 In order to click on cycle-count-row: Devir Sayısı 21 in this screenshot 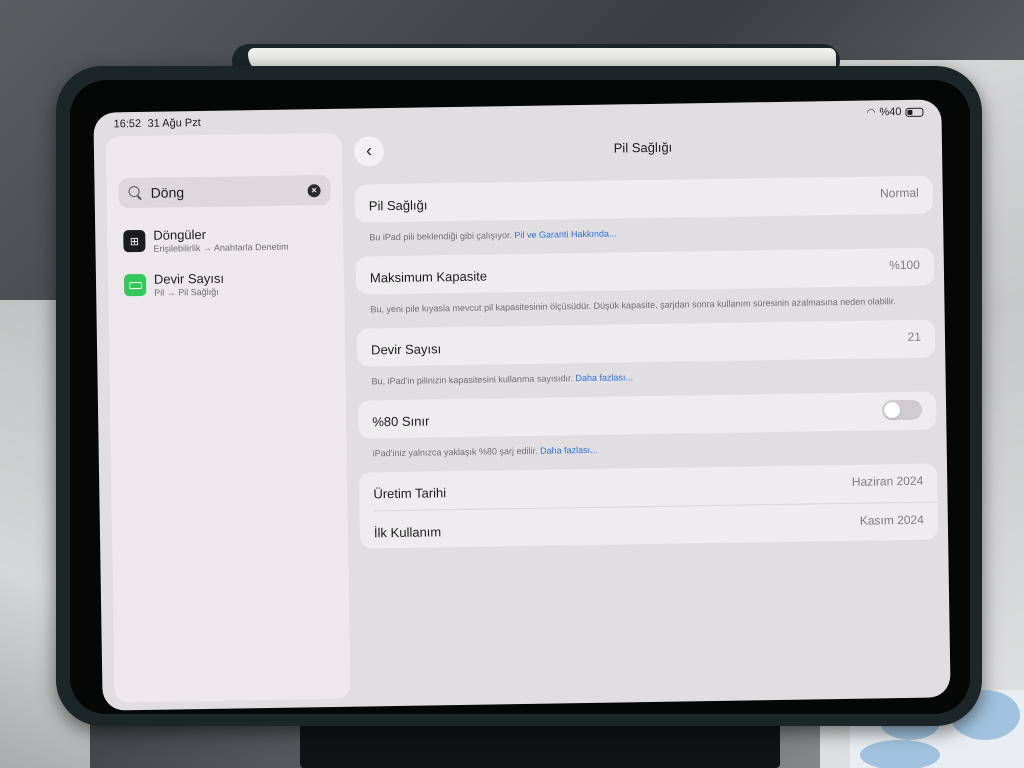, I will do `click(646, 343)`.